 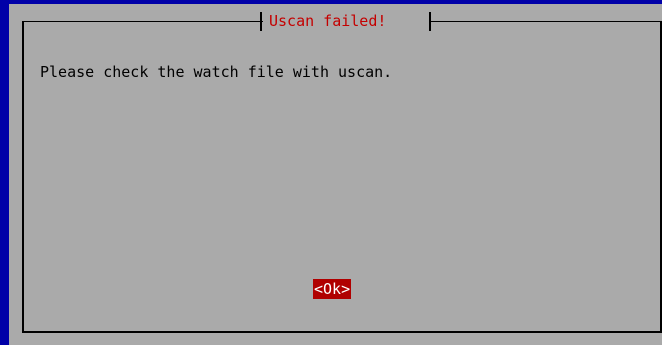 I want to click on frame-top-left-border, so click(x=142, y=21).